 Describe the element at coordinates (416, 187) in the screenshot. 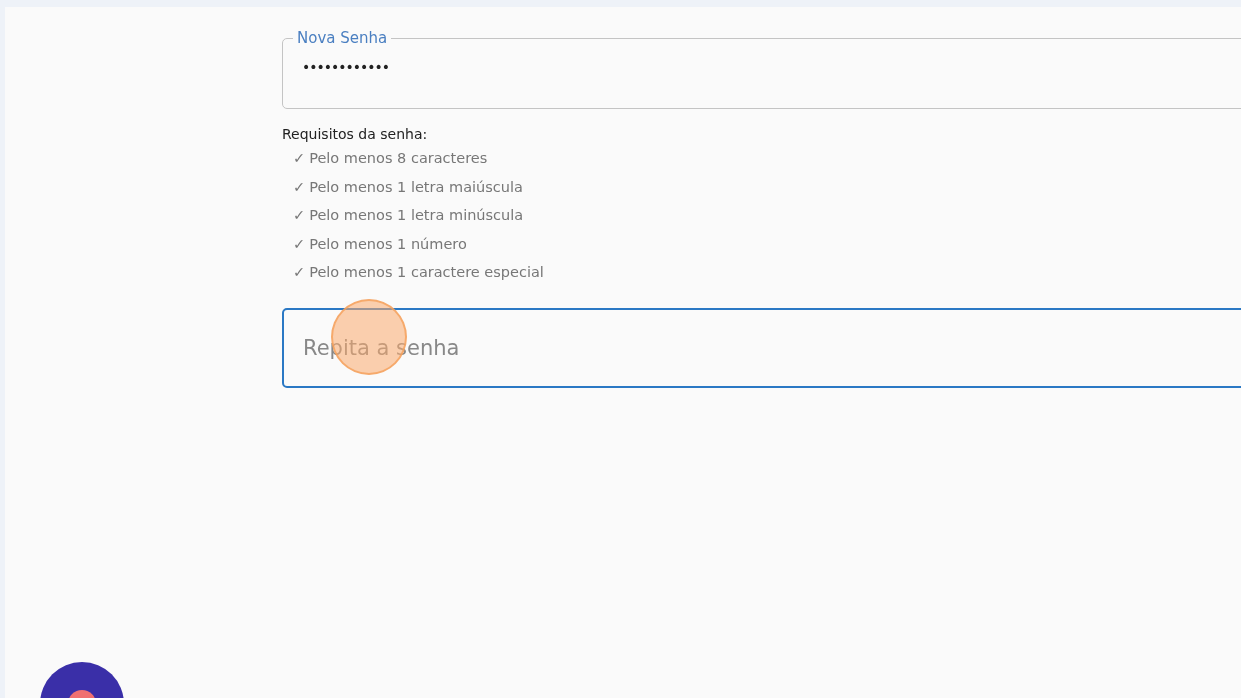

I see `requirement-text: Pelo menos 1 letra maiúscula` at that location.